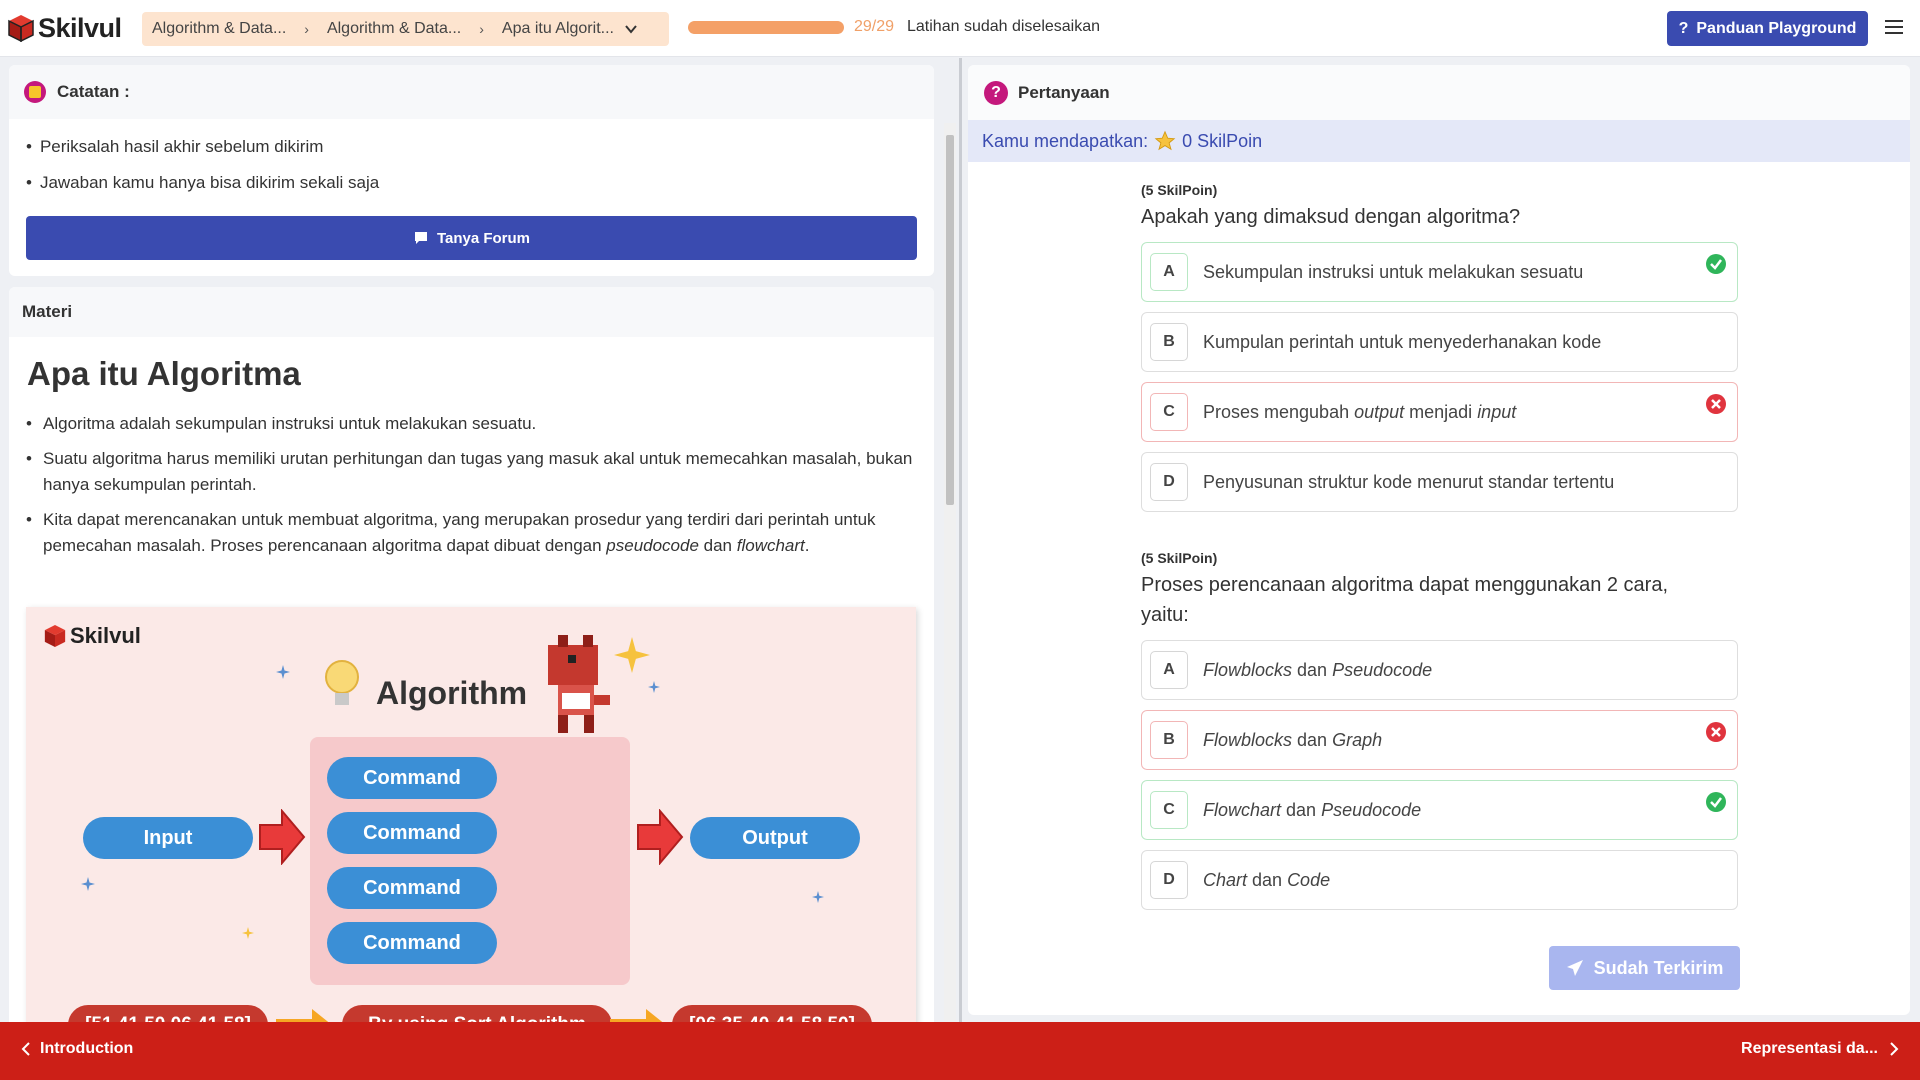 The height and width of the screenshot is (1080, 1920). Describe the element at coordinates (1312, 809) in the screenshot. I see `option-text: Flowchart dan Pseudocode` at that location.